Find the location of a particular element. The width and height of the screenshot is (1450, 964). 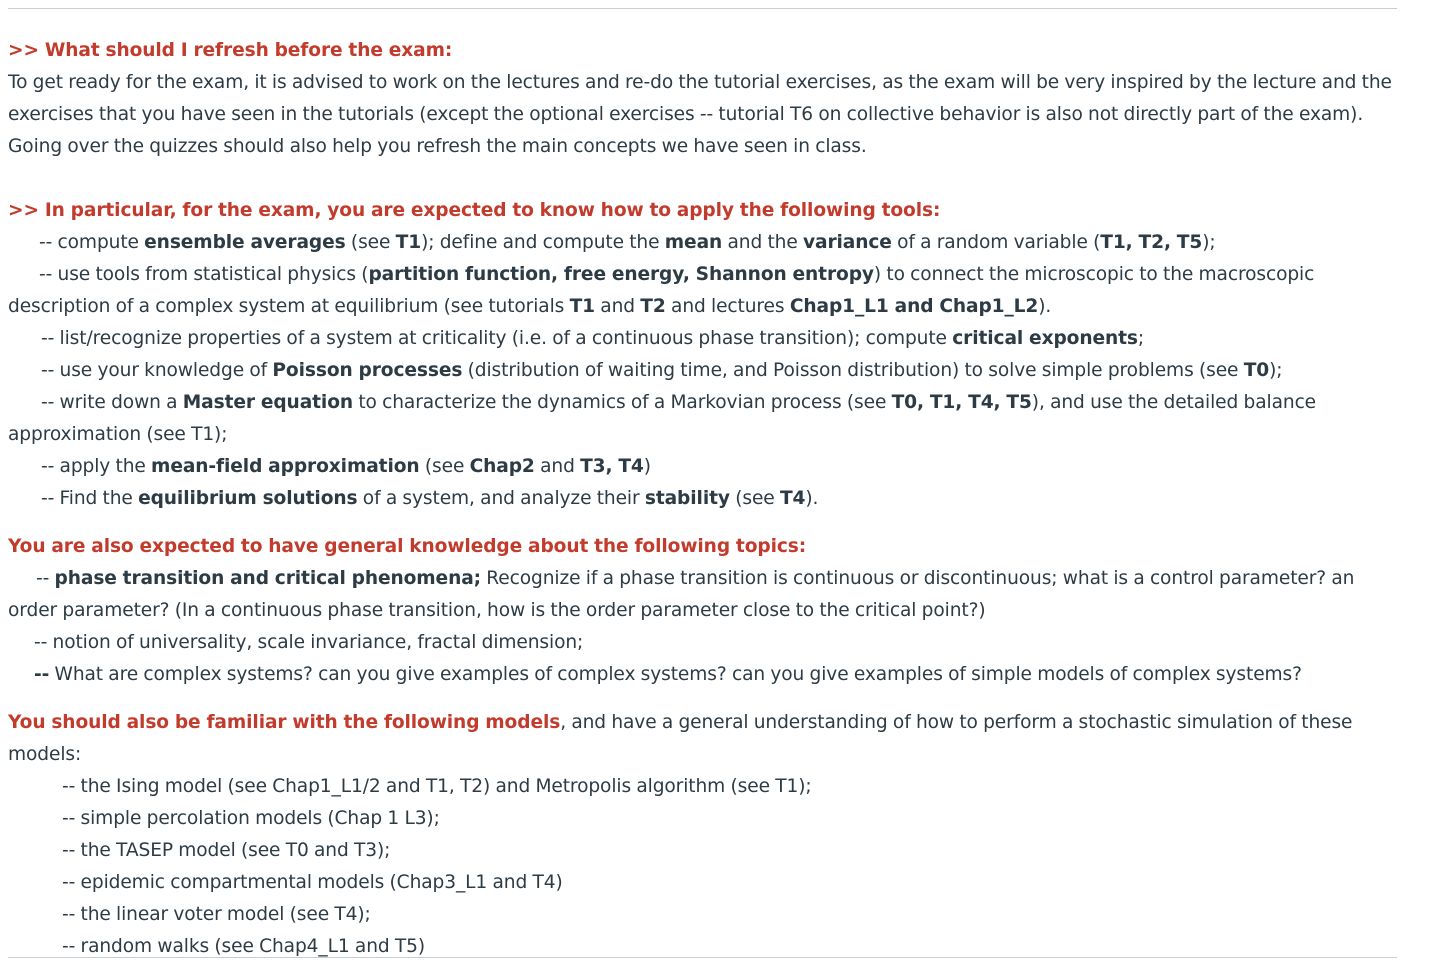

top-divider is located at coordinates (702, 8).